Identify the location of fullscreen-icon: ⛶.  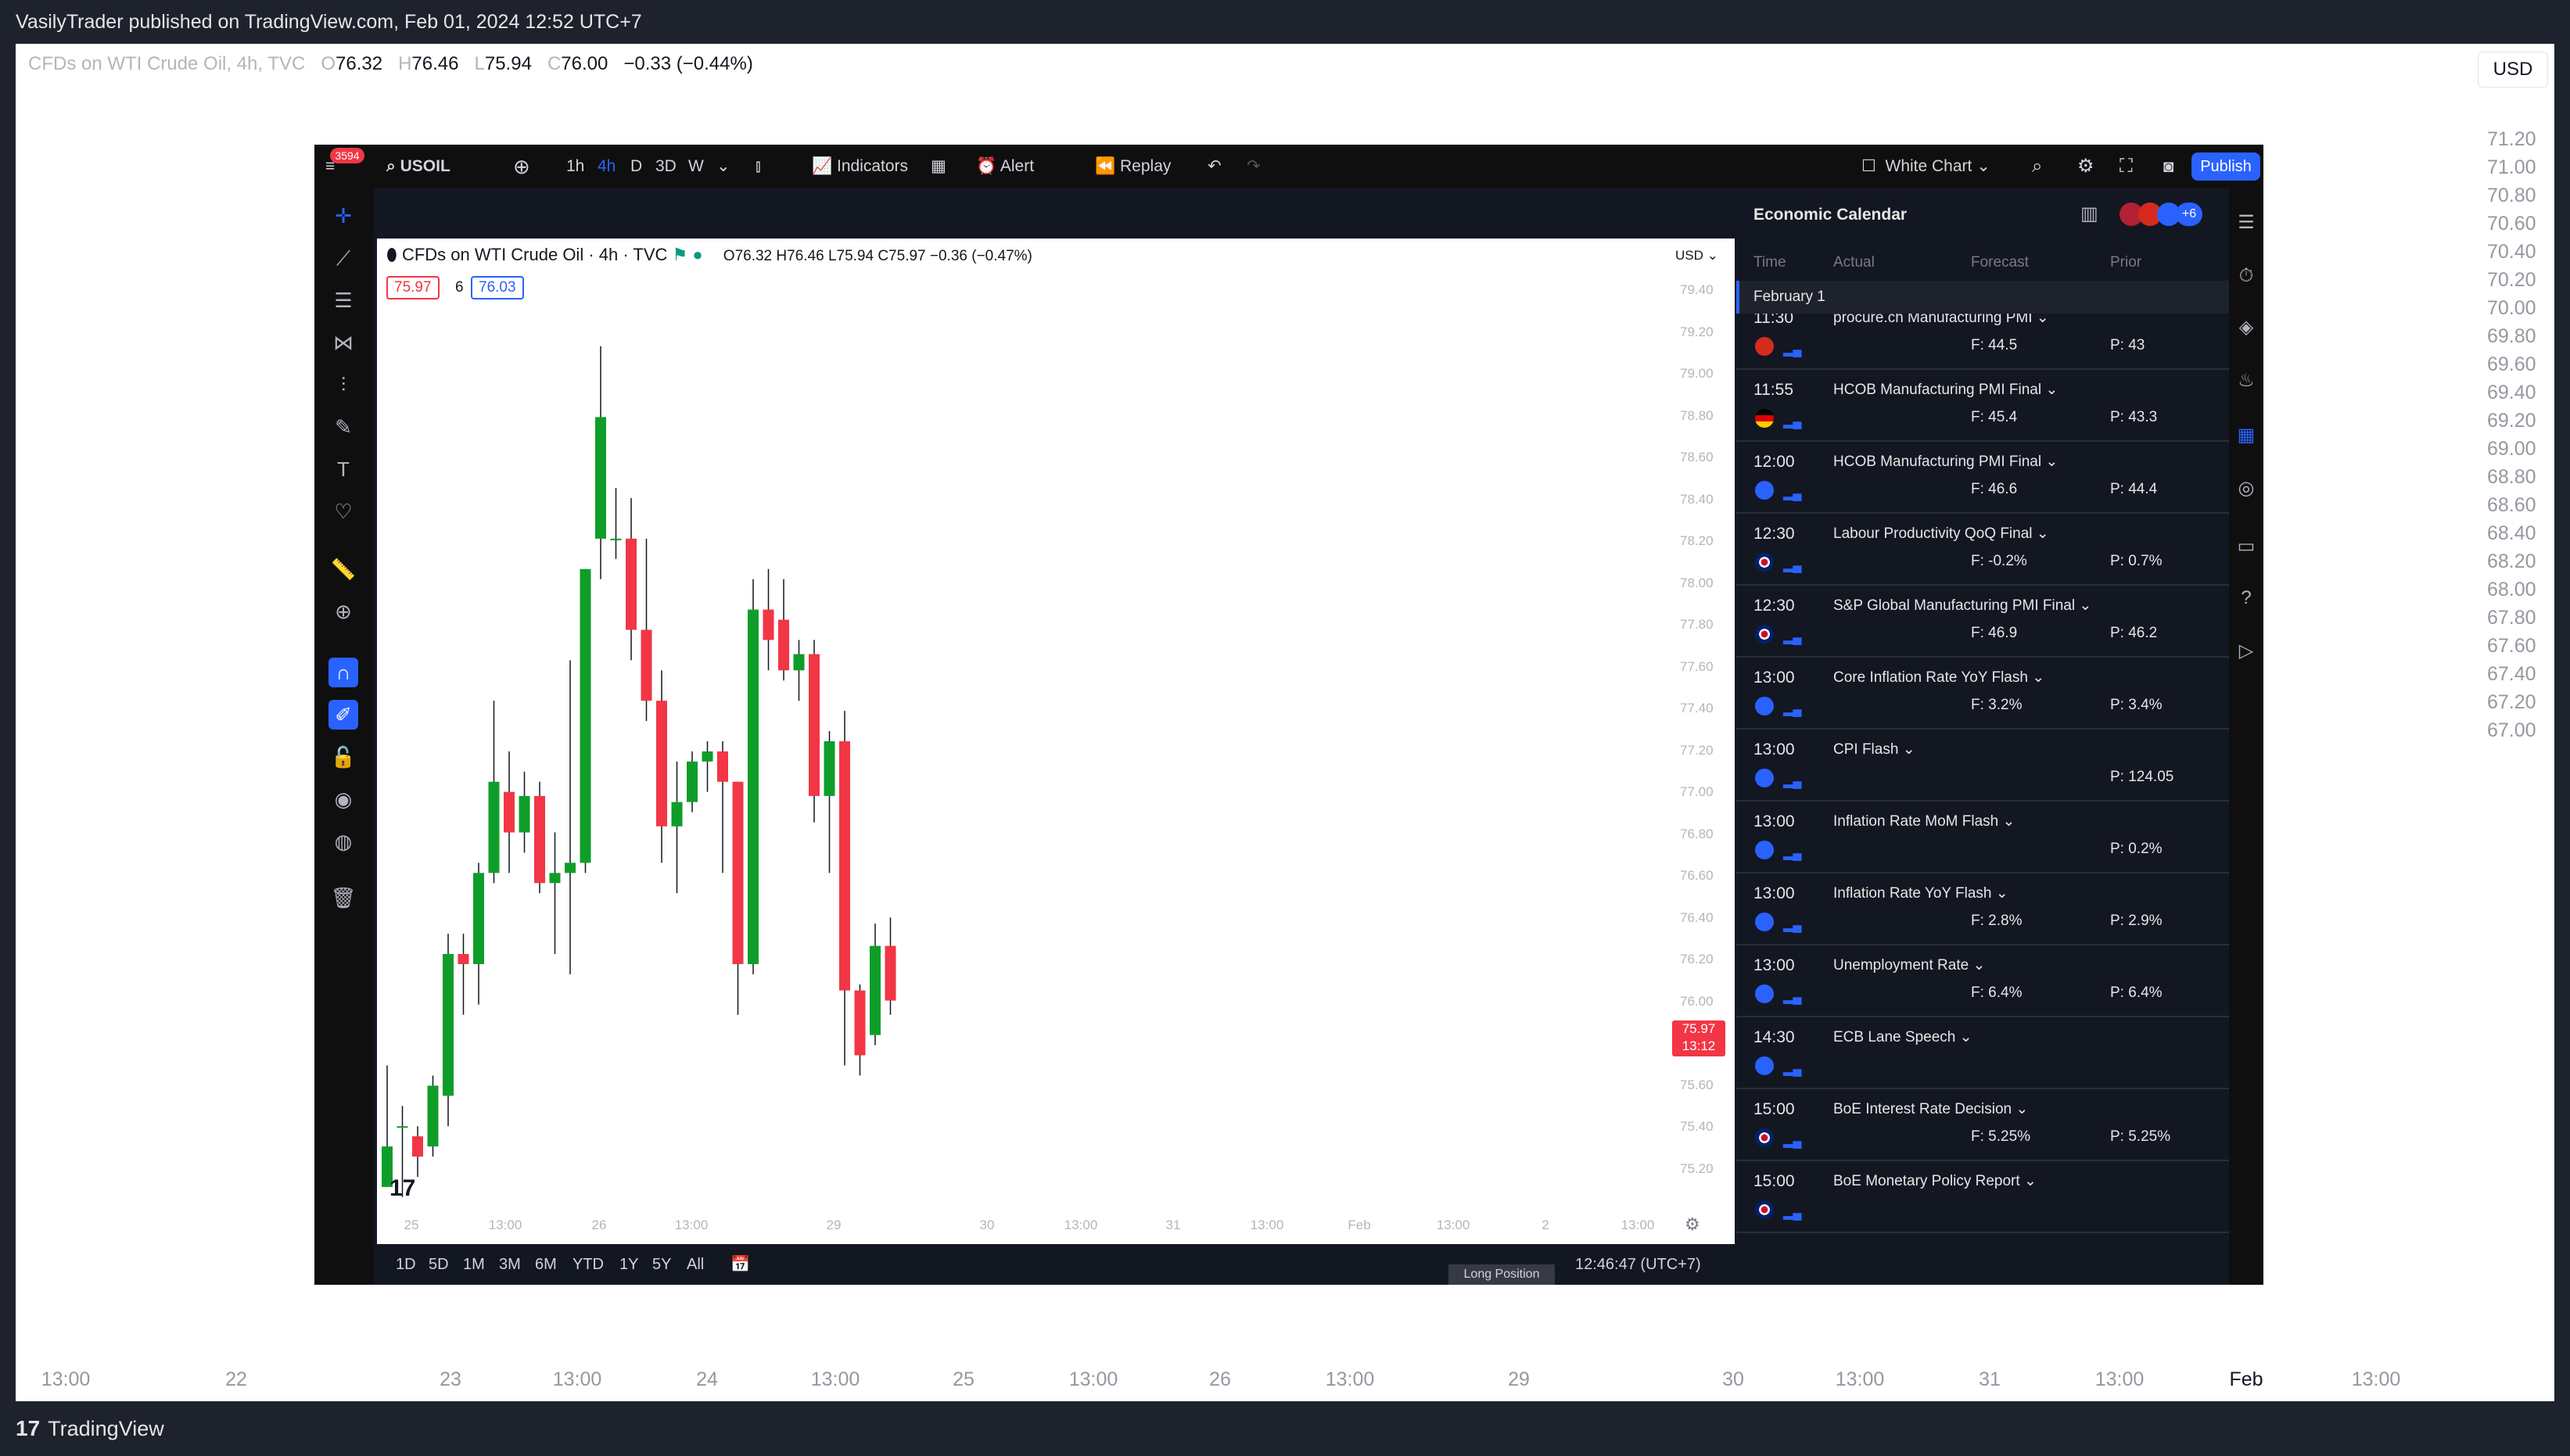
(2126, 166).